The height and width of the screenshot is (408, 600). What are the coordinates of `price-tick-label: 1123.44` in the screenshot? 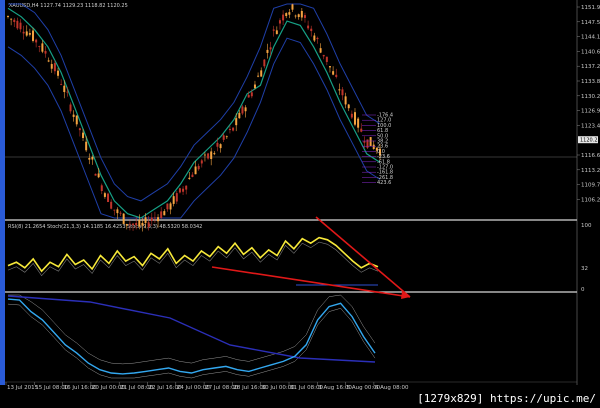 It's located at (590, 126).